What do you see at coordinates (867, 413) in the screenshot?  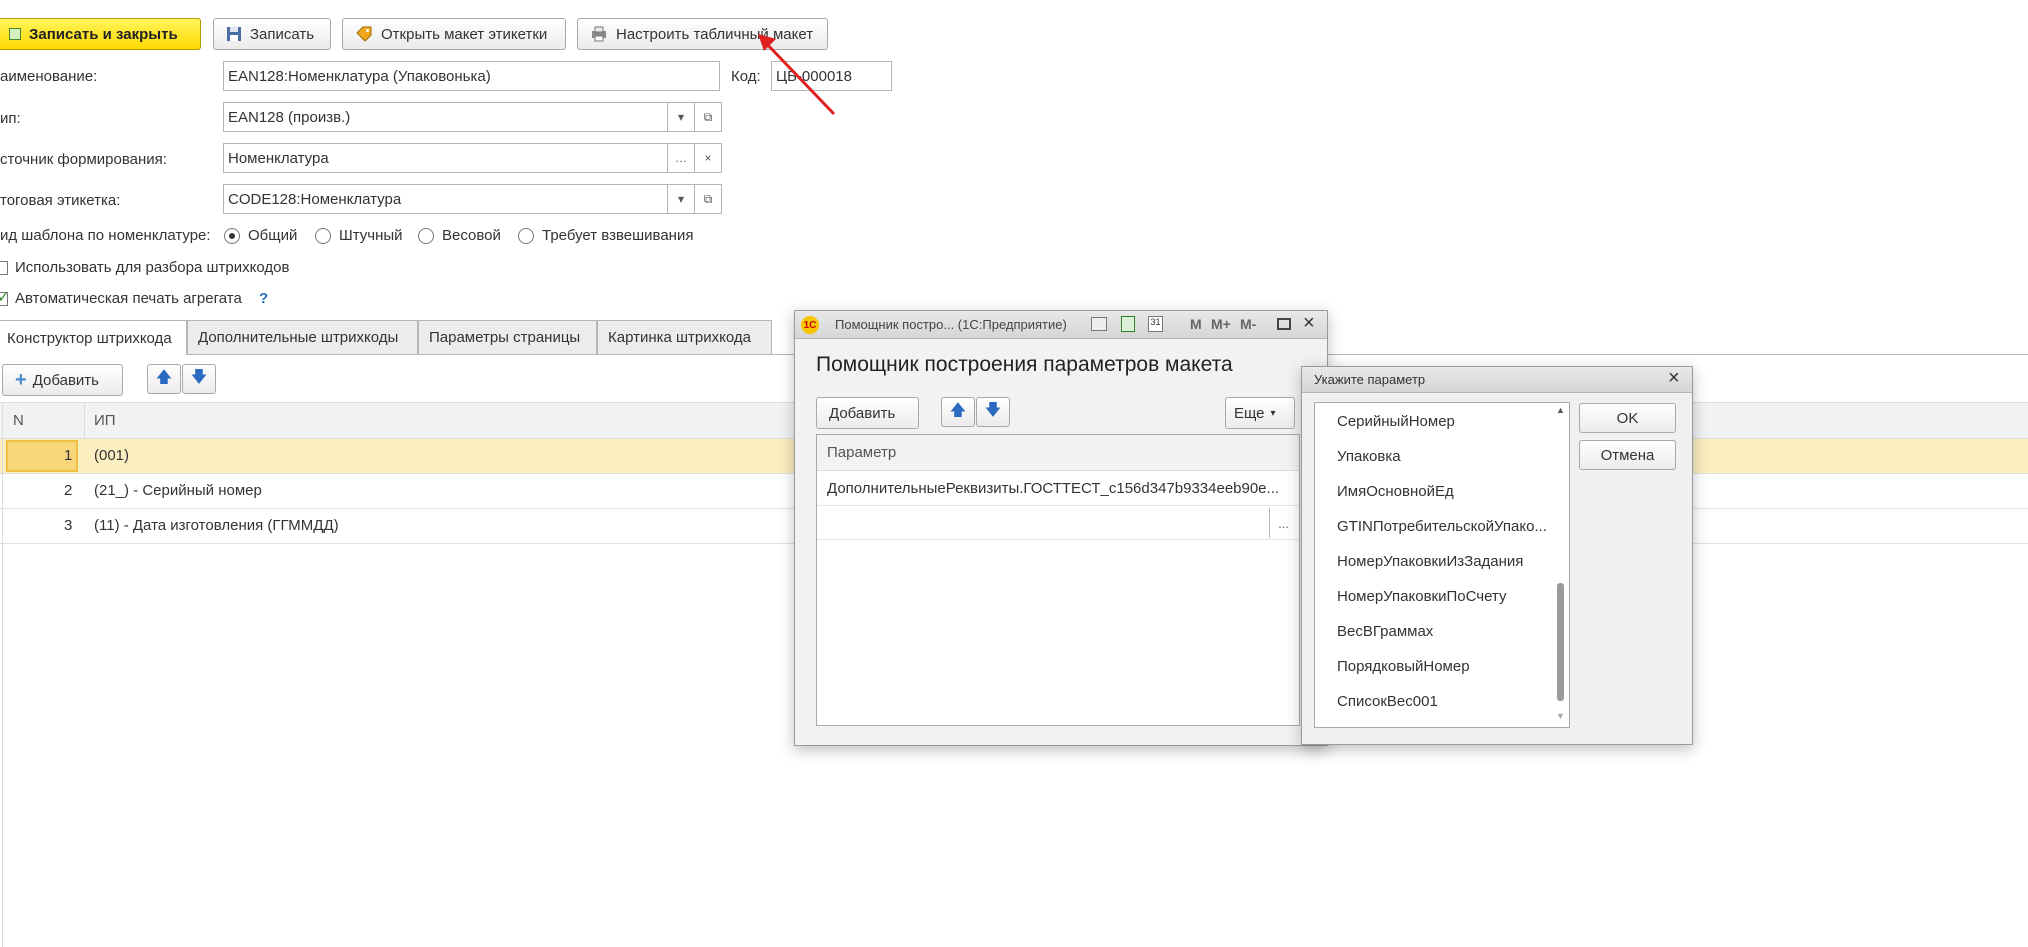 I see `helper-add-button: Добавить` at bounding box center [867, 413].